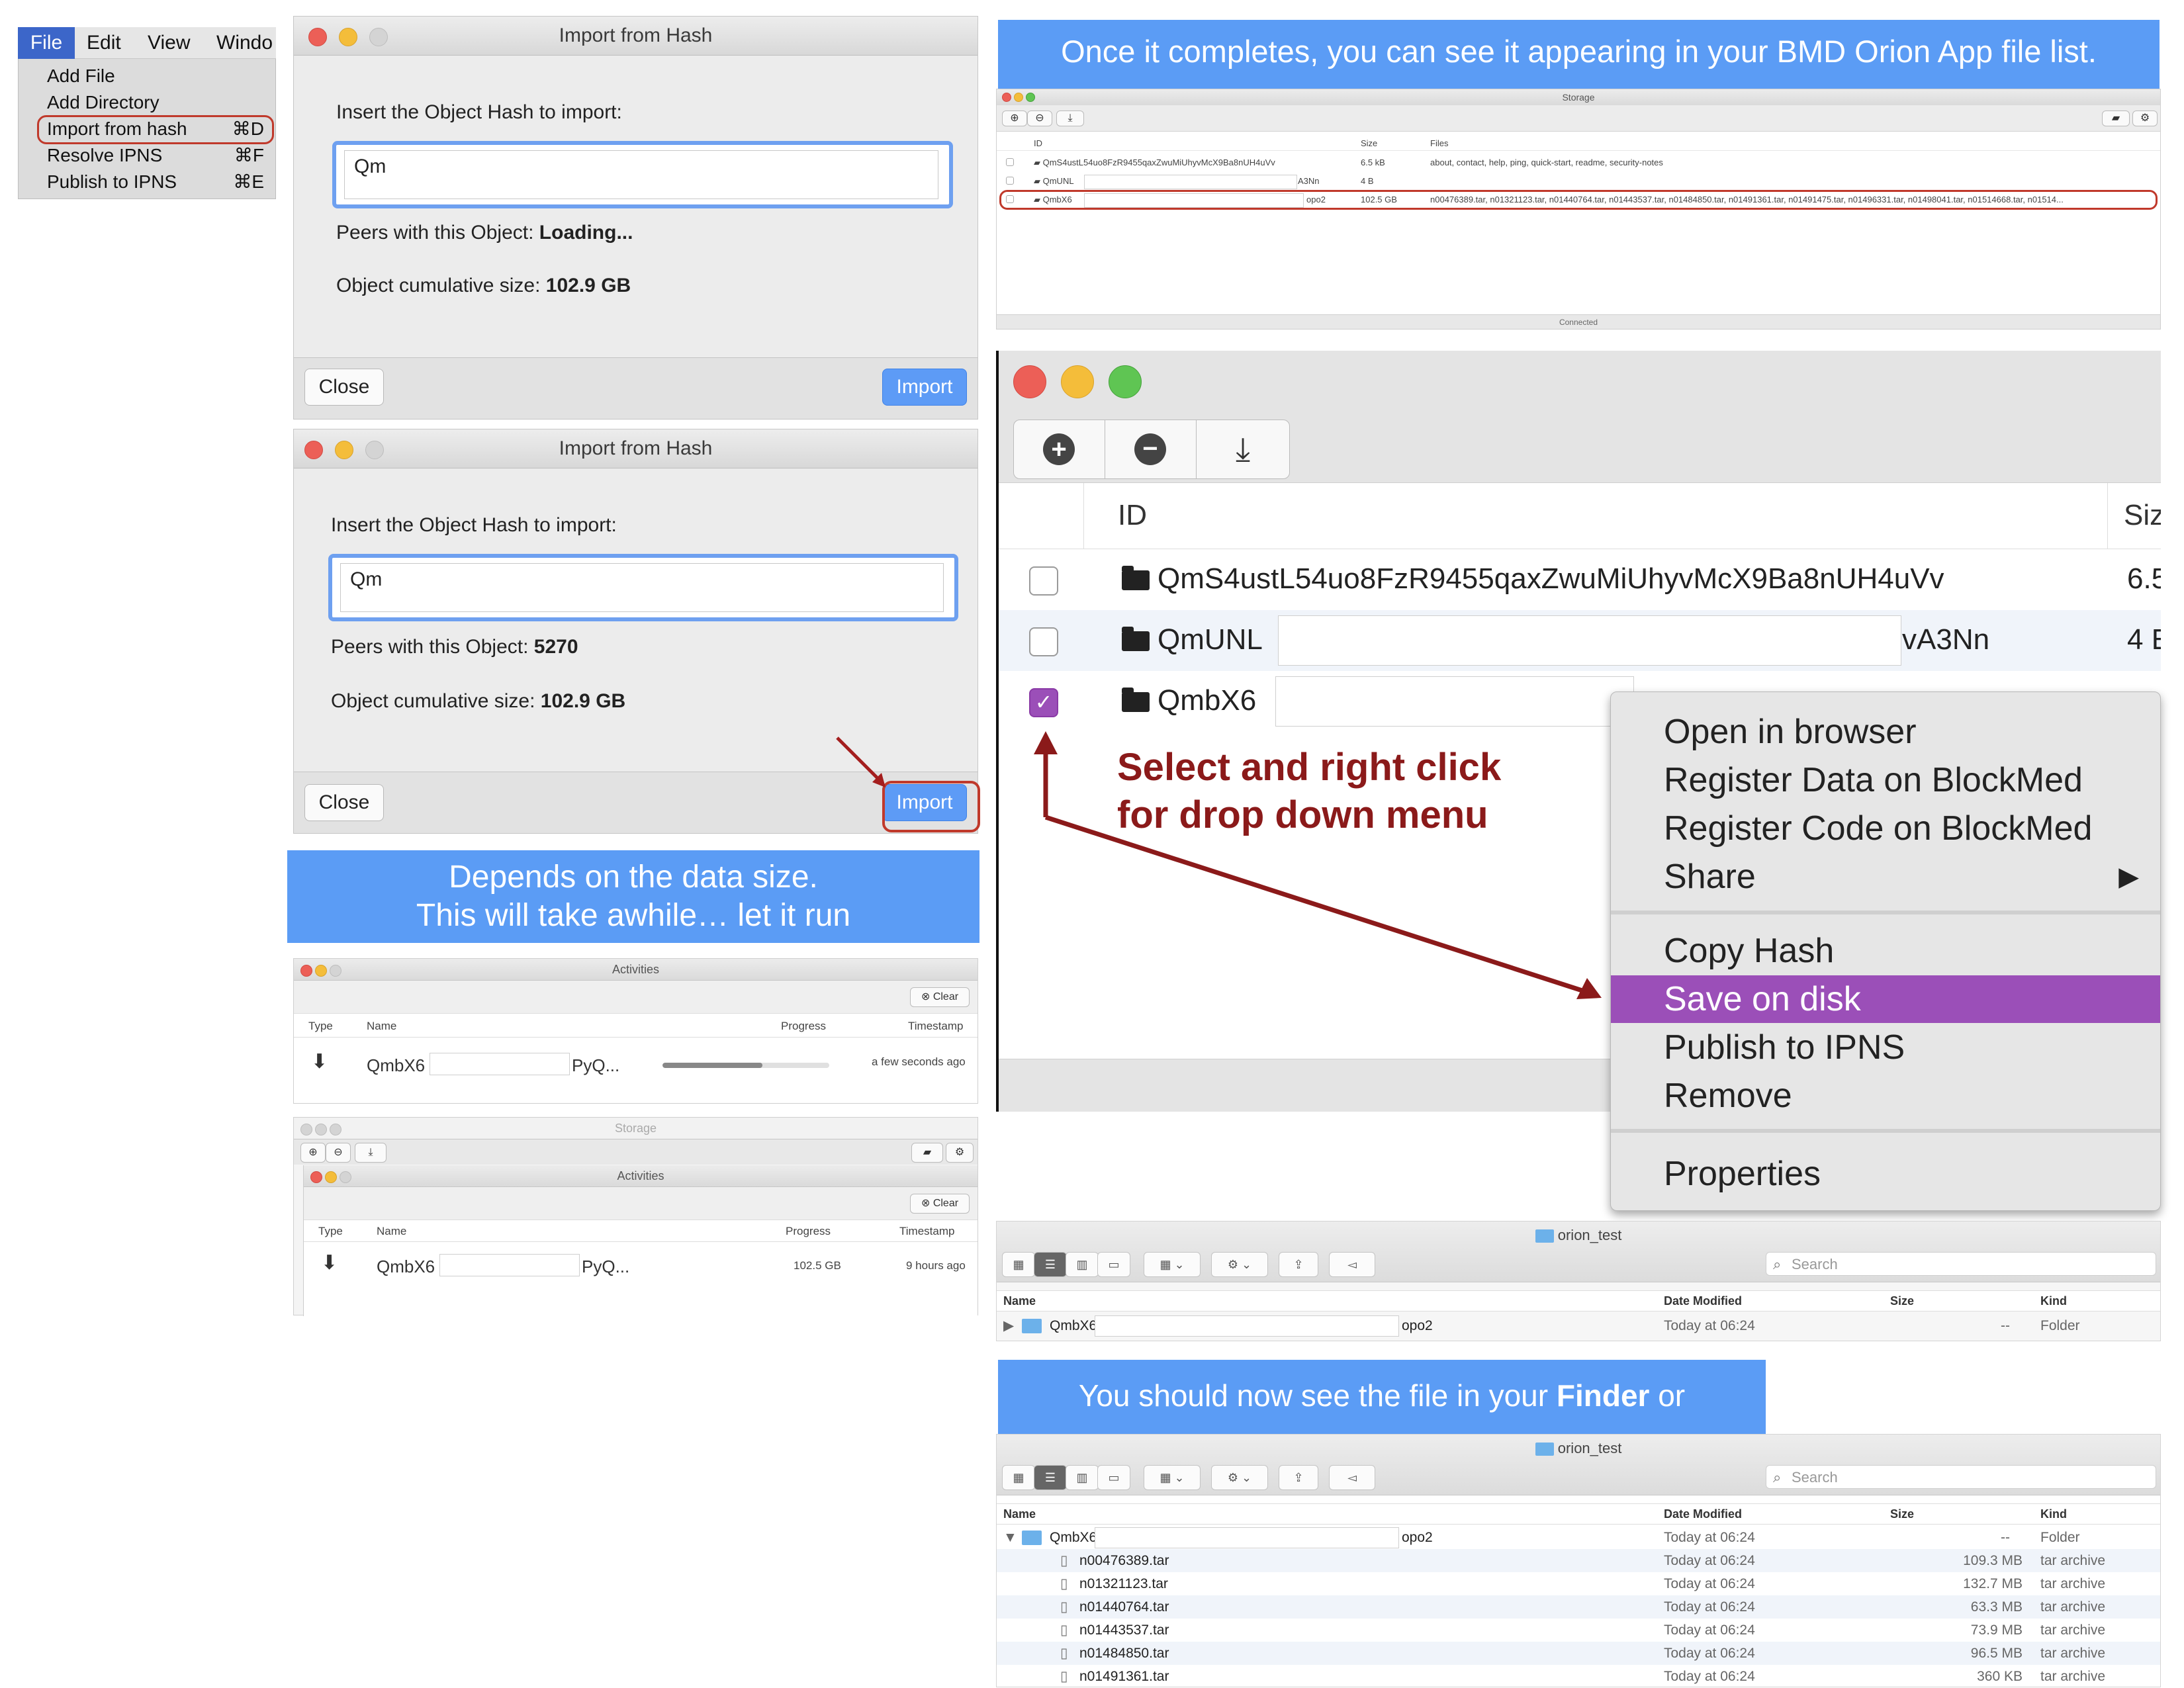 Image resolution: width=2184 pixels, height=1688 pixels. I want to click on menu-view: View, so click(169, 43).